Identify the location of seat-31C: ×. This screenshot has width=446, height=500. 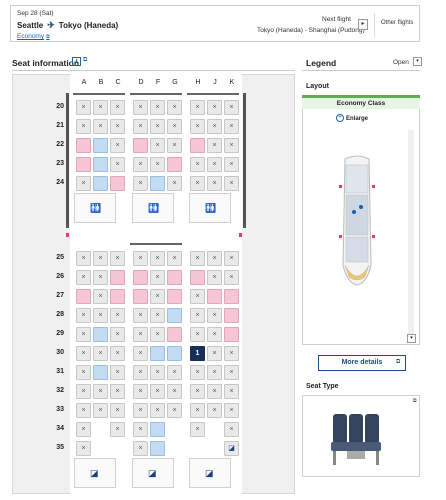
(117, 372).